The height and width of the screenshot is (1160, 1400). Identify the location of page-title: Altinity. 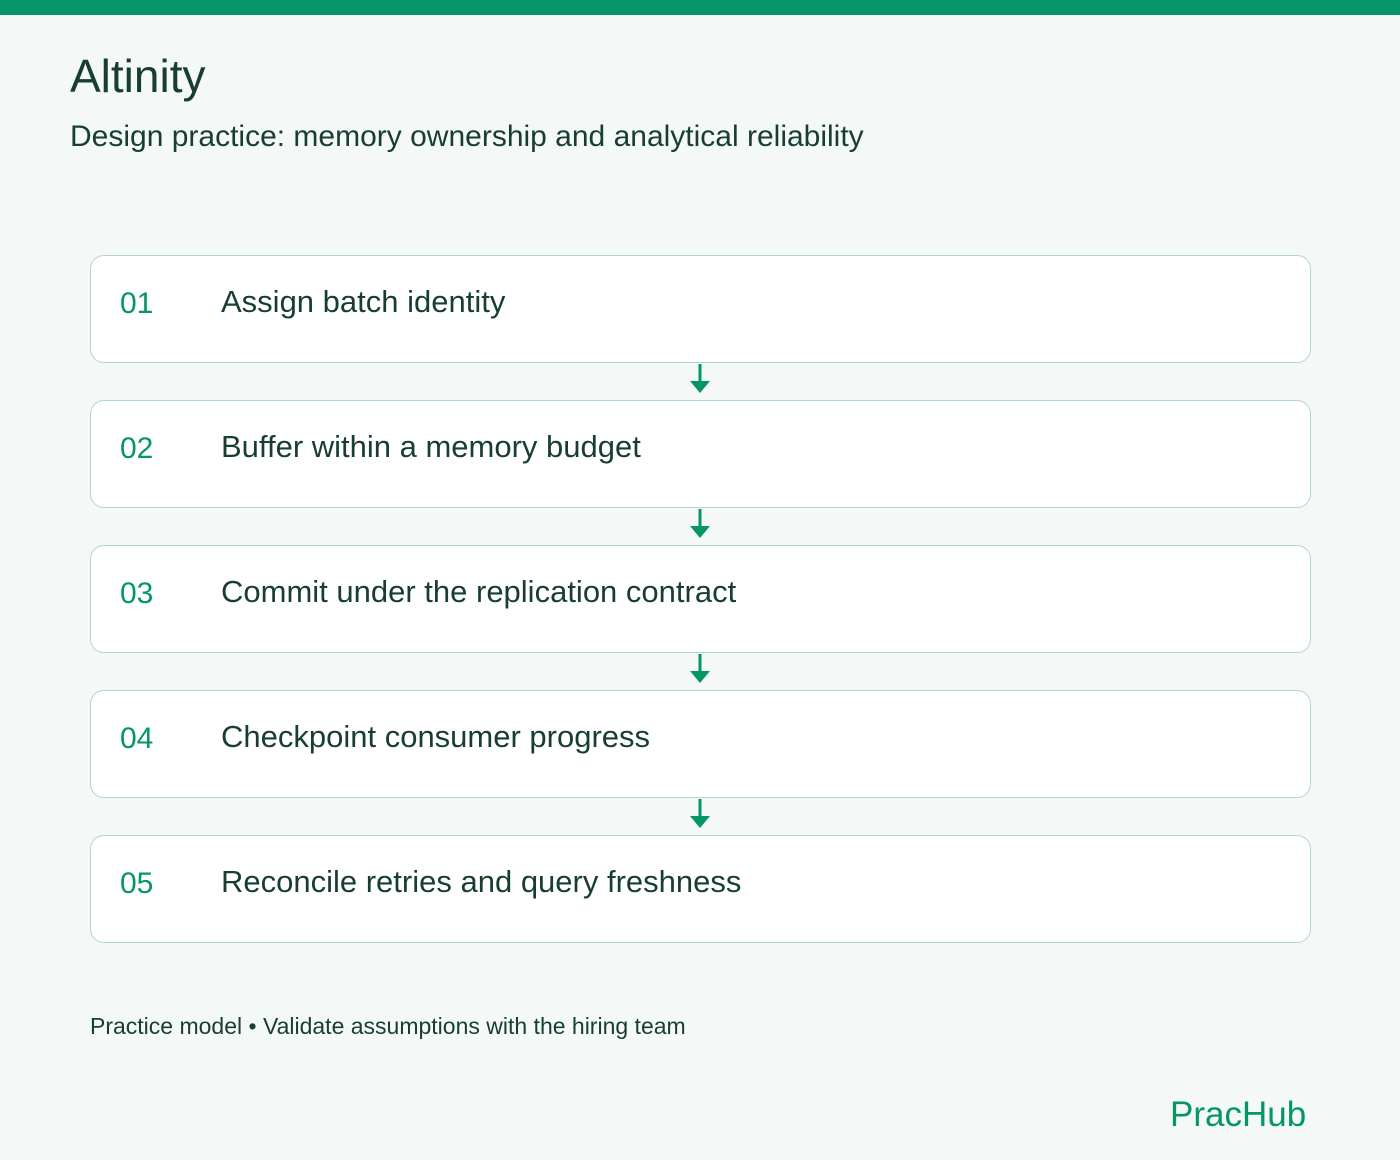
(138, 76).